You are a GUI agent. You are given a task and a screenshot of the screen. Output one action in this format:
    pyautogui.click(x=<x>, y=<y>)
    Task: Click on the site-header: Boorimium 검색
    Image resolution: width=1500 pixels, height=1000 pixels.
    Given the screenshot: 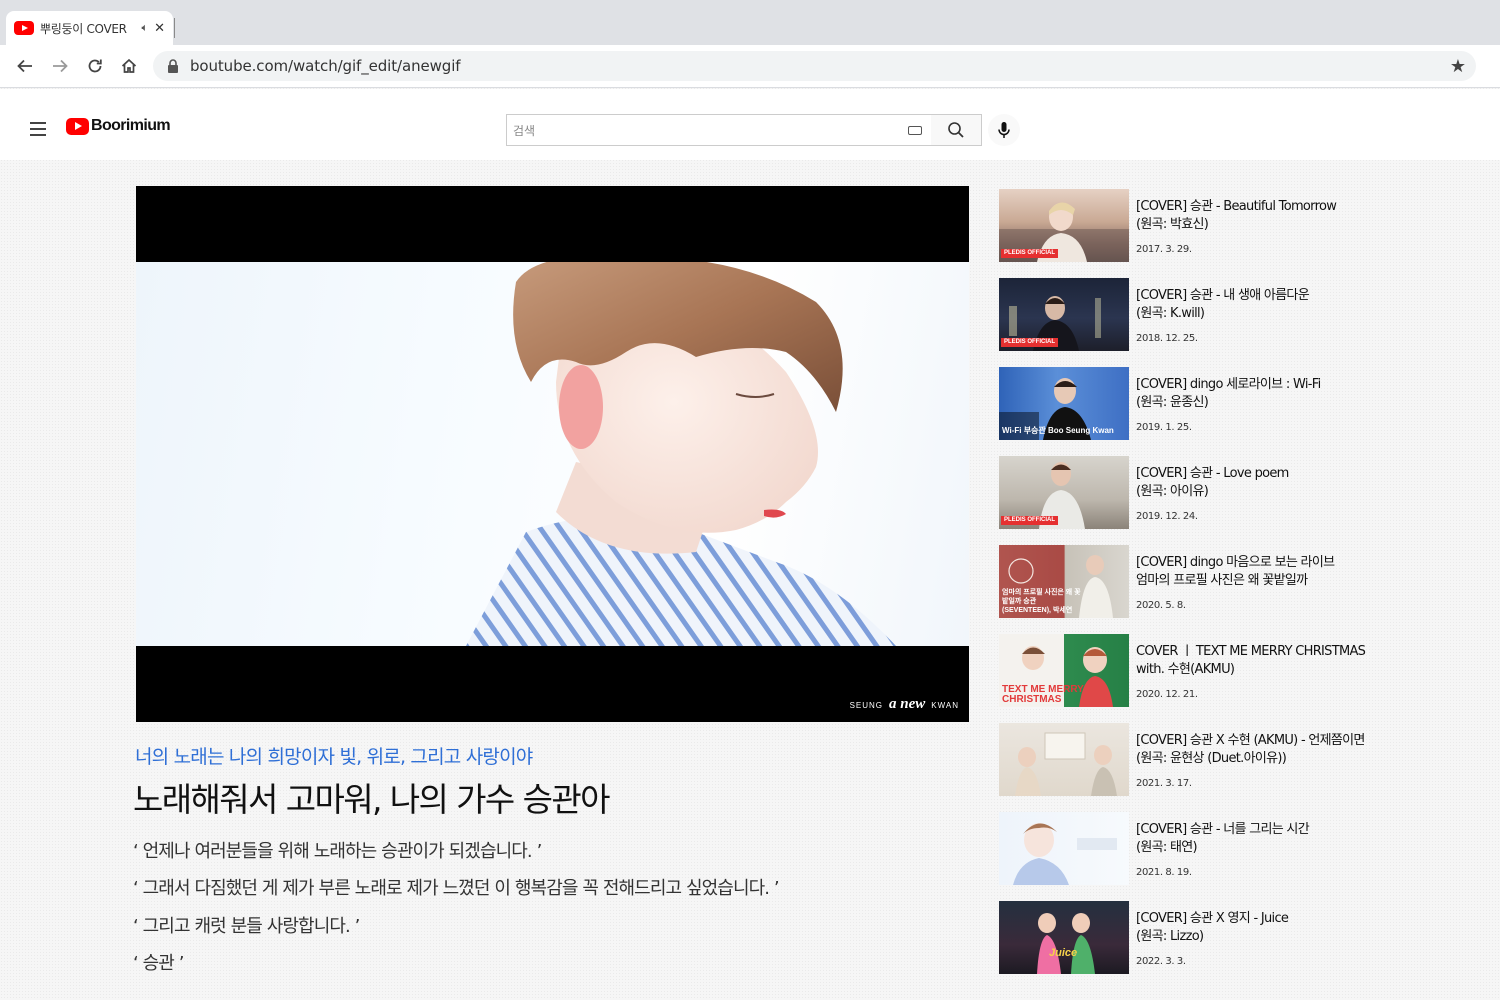 What is the action you would take?
    pyautogui.click(x=750, y=124)
    